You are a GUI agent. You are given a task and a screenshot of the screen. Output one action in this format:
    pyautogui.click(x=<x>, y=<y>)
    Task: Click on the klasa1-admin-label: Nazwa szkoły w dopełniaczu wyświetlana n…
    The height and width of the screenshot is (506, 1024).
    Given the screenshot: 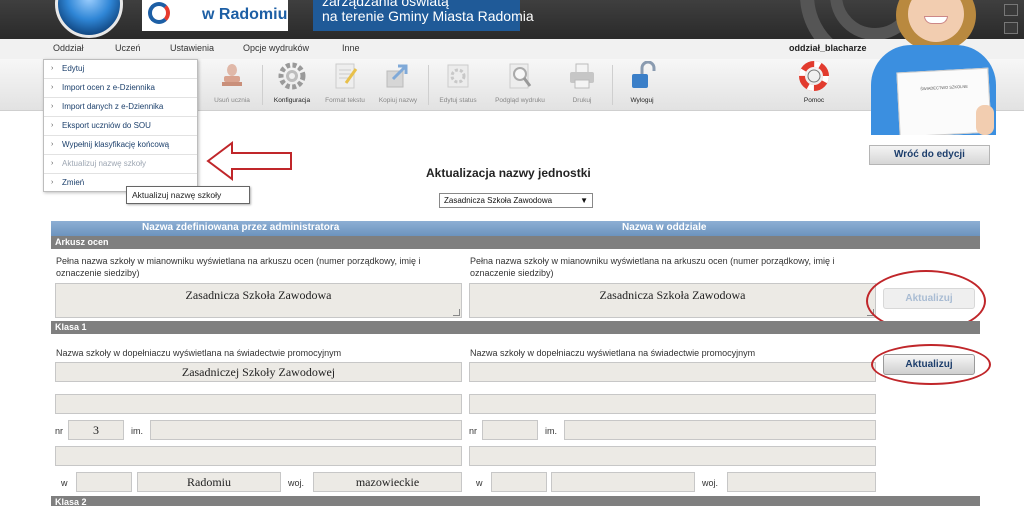 What is the action you would take?
    pyautogui.click(x=199, y=353)
    